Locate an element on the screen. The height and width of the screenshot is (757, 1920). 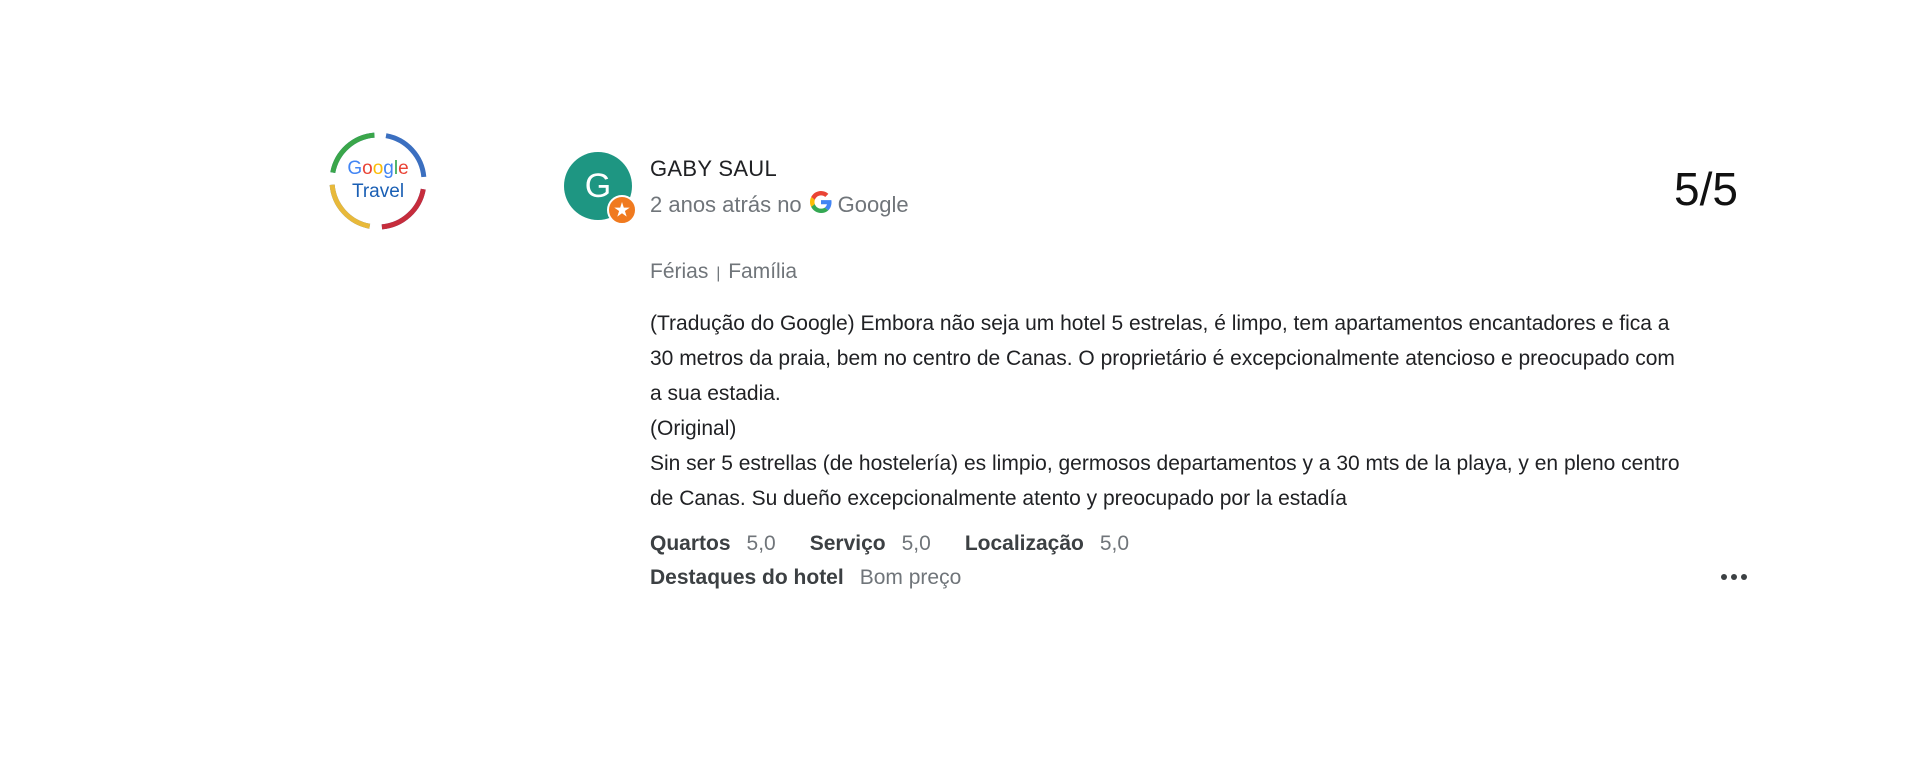
review-original-label: (Original) is located at coordinates (693, 428).